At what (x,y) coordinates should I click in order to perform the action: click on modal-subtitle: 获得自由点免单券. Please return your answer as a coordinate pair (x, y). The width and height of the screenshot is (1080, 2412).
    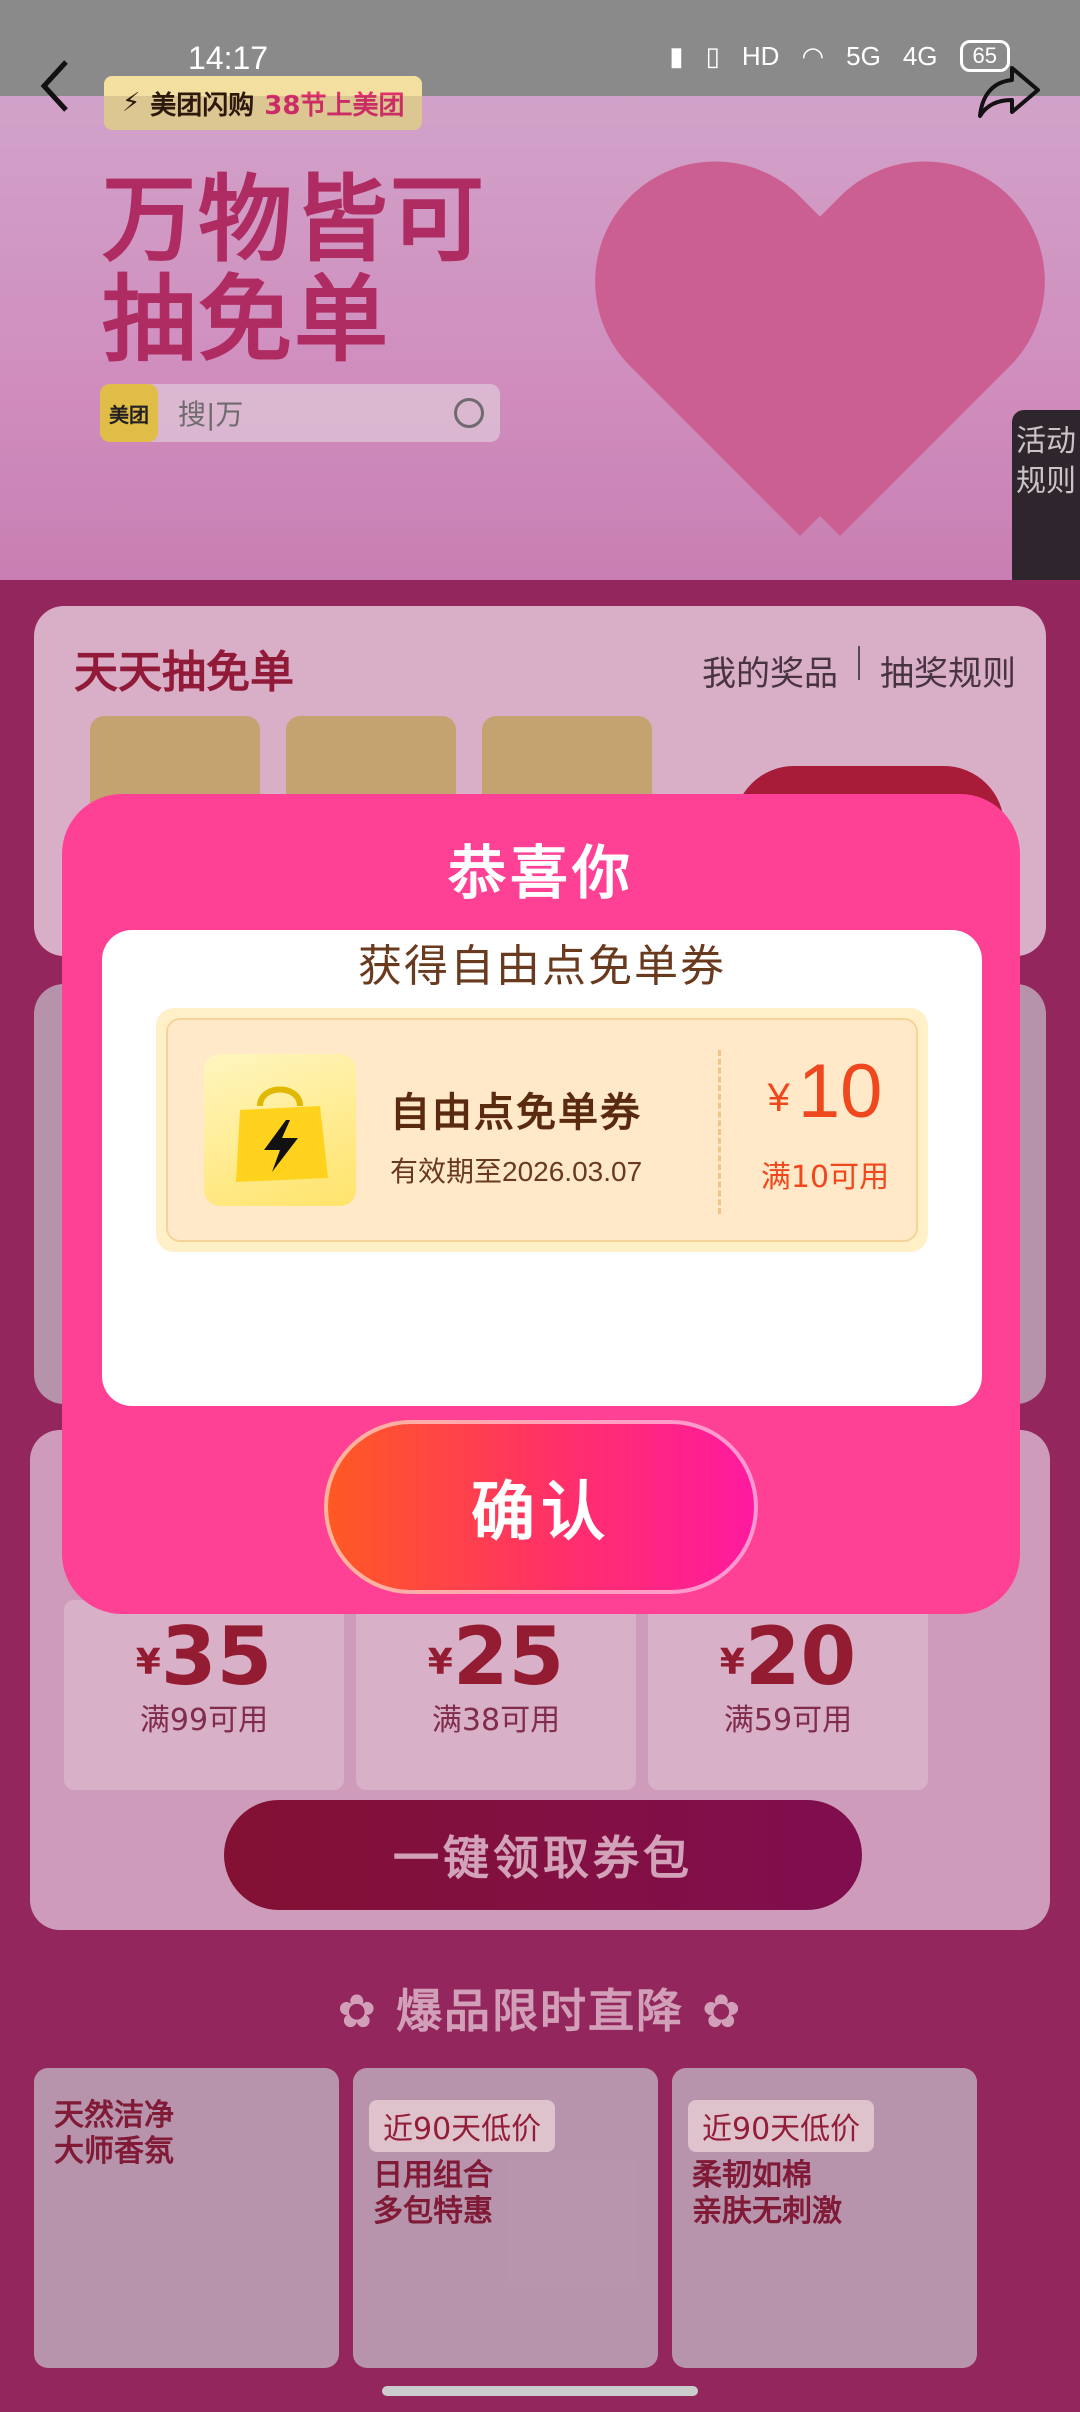
    Looking at the image, I should click on (542, 966).